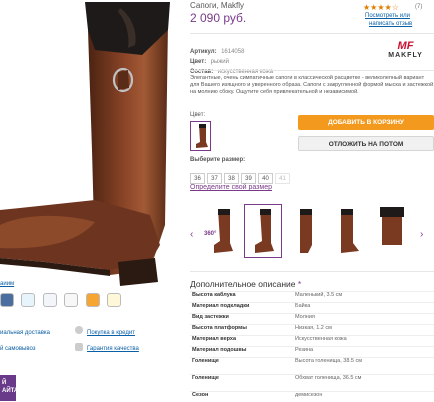 This screenshot has width=434, height=402. I want to click on purple-badge: Й АЙТА, so click(8, 388).